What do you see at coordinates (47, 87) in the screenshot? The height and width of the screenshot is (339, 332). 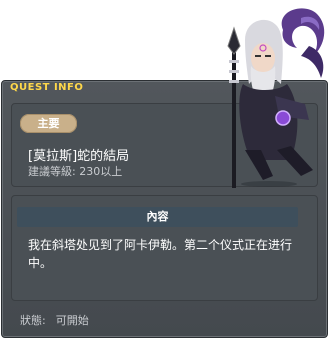 I see `quest-info-title: QUEST INFO` at bounding box center [47, 87].